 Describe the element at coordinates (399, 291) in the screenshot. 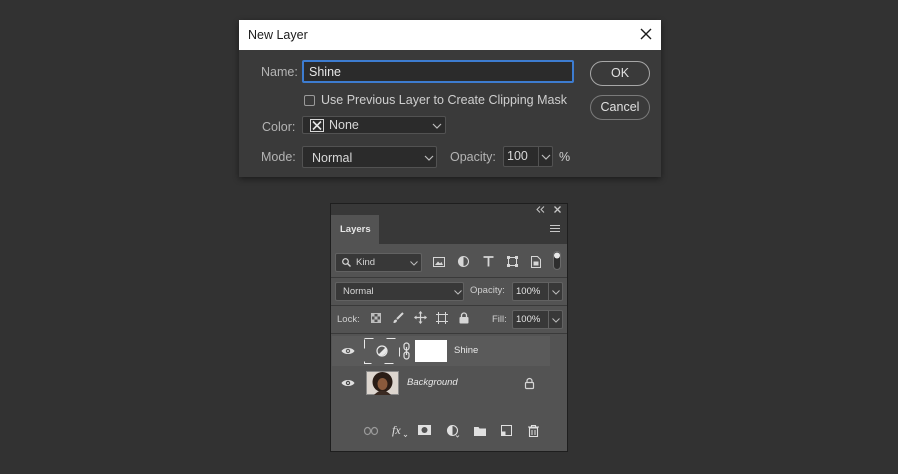

I see `blend-mode-dropdown: Normal` at that location.